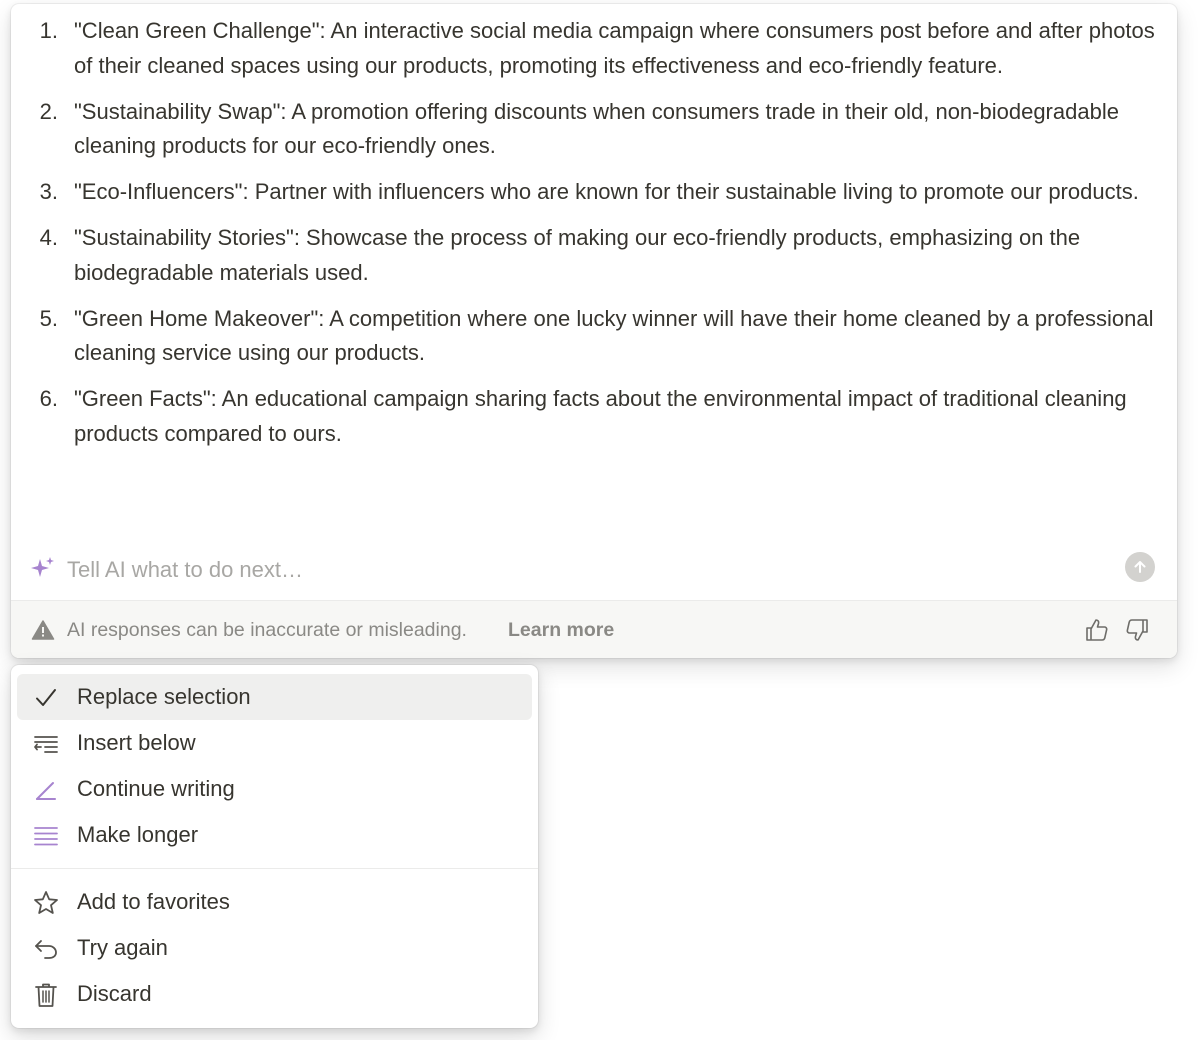 The width and height of the screenshot is (1200, 1040). What do you see at coordinates (274, 743) in the screenshot?
I see `menu-item-insert-below: Insert below` at bounding box center [274, 743].